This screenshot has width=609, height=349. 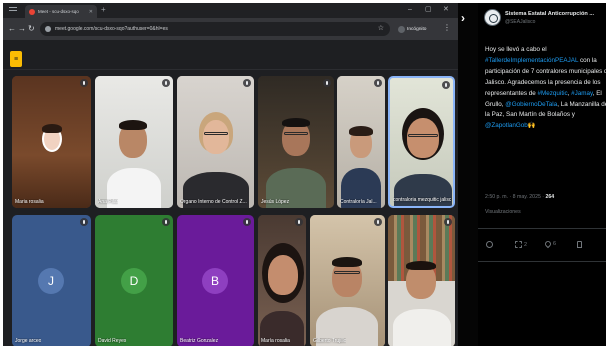 I want to click on participant-tile-4: Jesús López, so click(x=296, y=142).